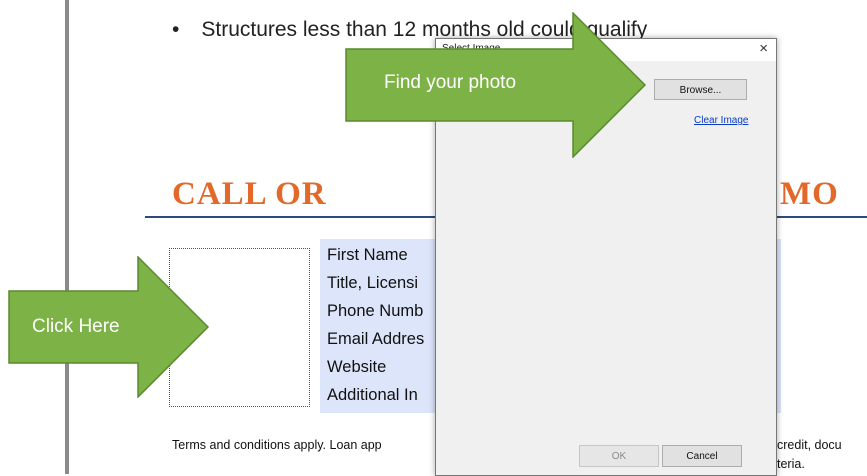  Describe the element at coordinates (367, 255) in the screenshot. I see `field-first-name: First Name` at that location.